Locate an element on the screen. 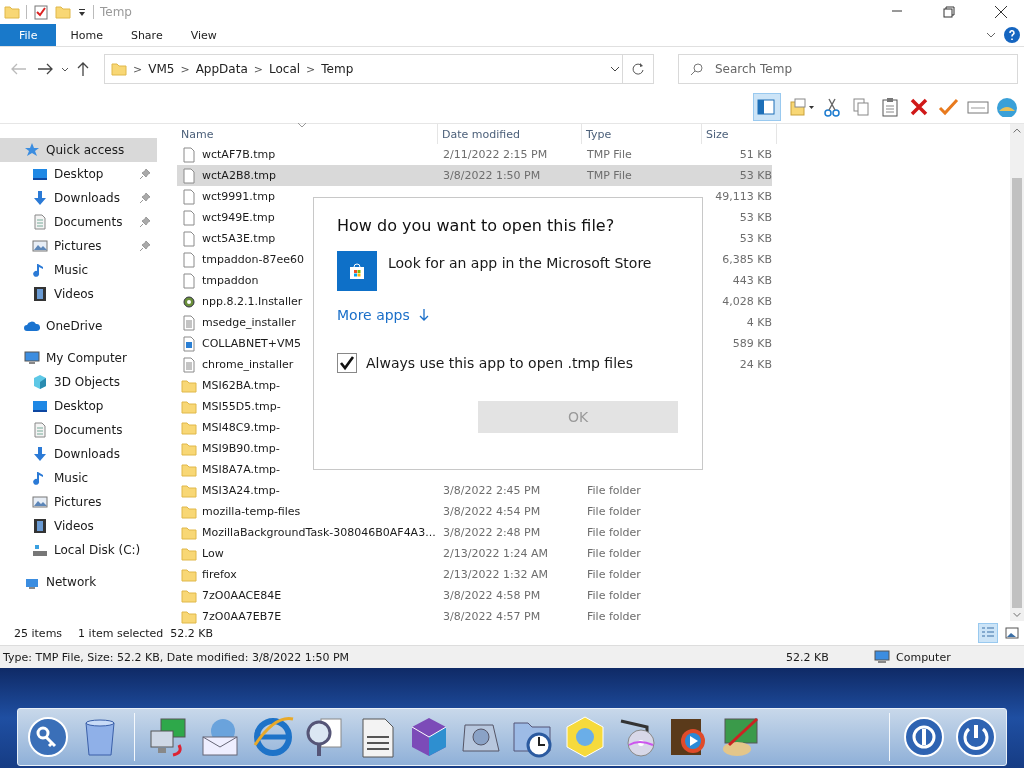  item-count: 25 items is located at coordinates (38, 633).